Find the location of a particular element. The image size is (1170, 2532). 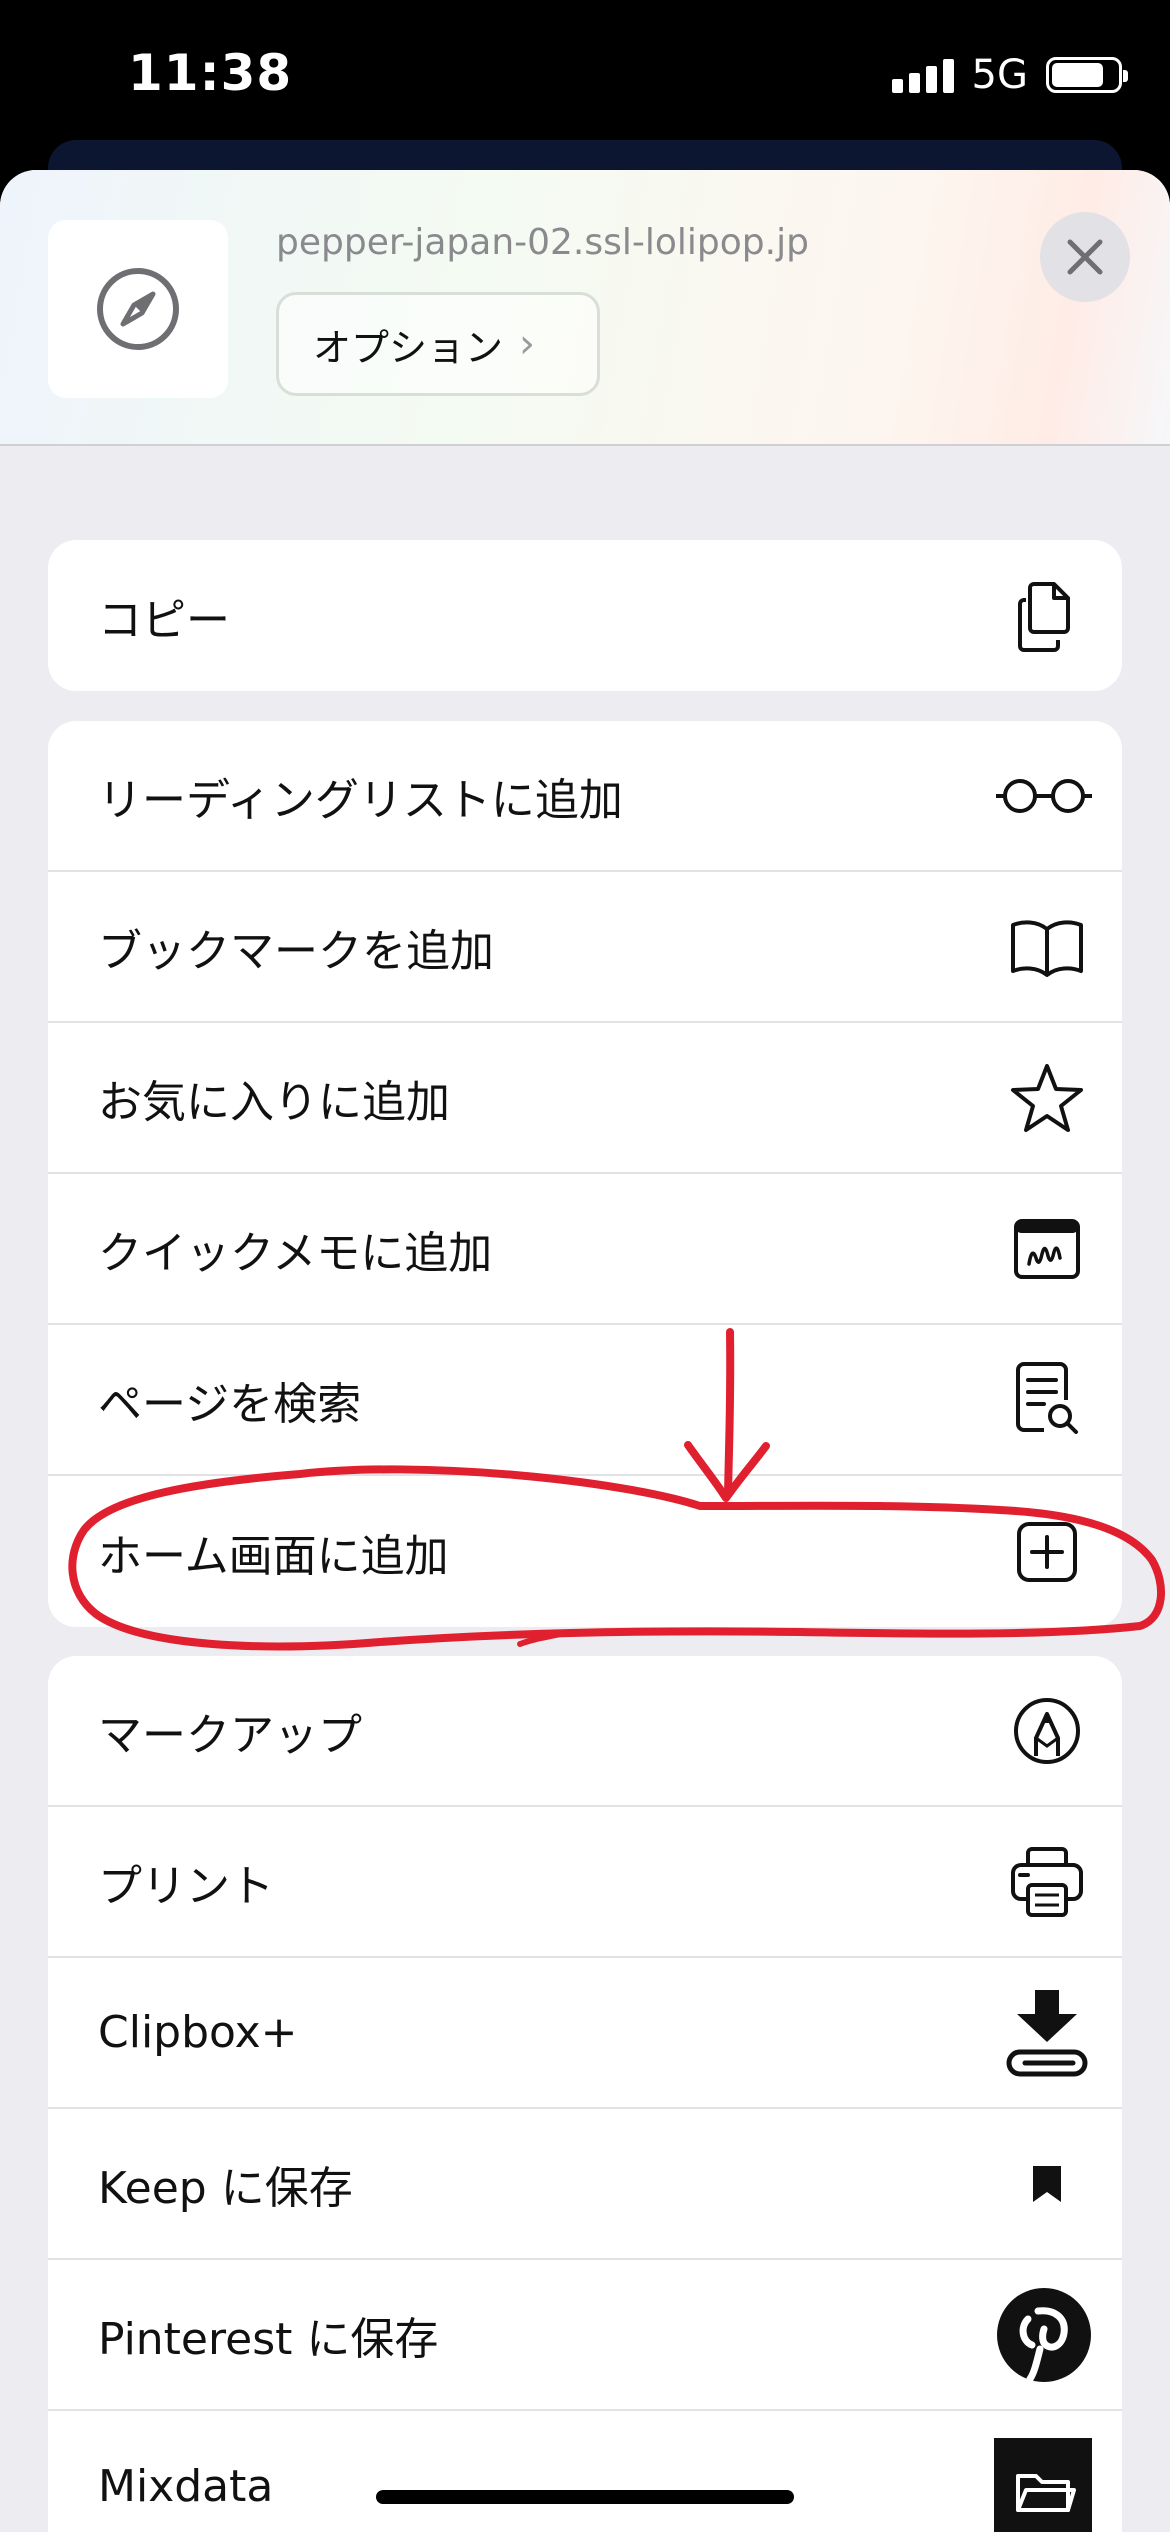

share-sheet-header: pepper-japan-02.ssl-lolipop.jp オプション › is located at coordinates (585, 308).